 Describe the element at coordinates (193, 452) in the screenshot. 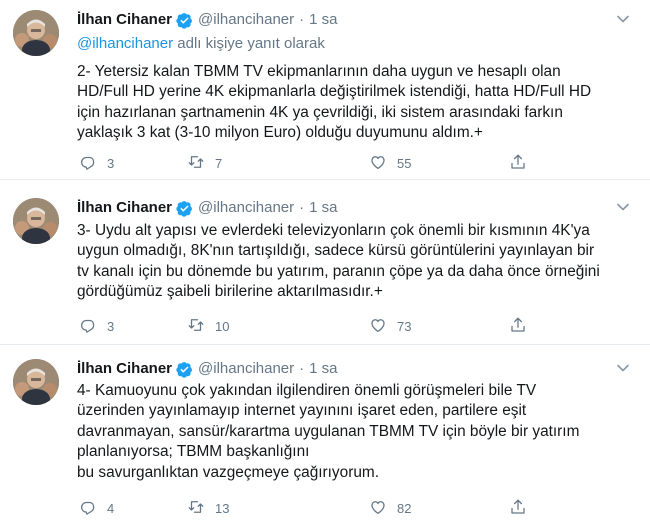

I see `tweet-text-line: planlanıyorsa; TBMM başkanlığını` at that location.